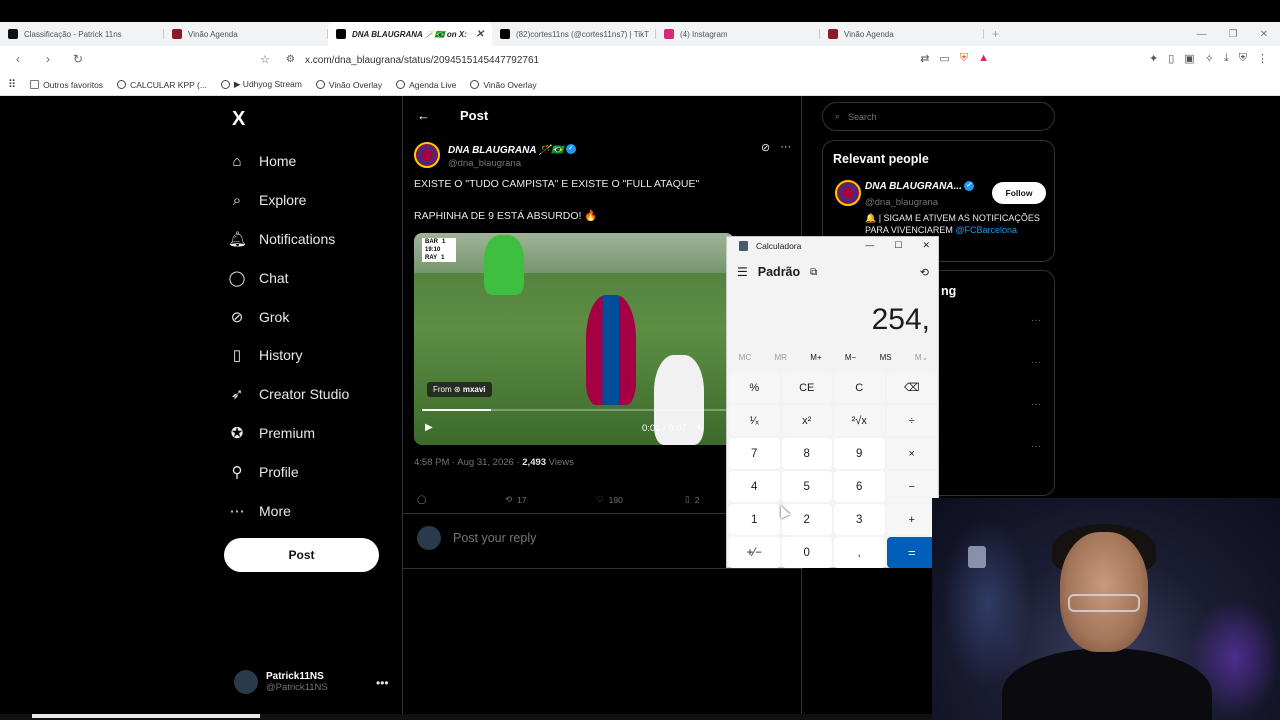 The width and height of the screenshot is (1280, 720). Describe the element at coordinates (848, 193) in the screenshot. I see `relevant-avatar` at that location.